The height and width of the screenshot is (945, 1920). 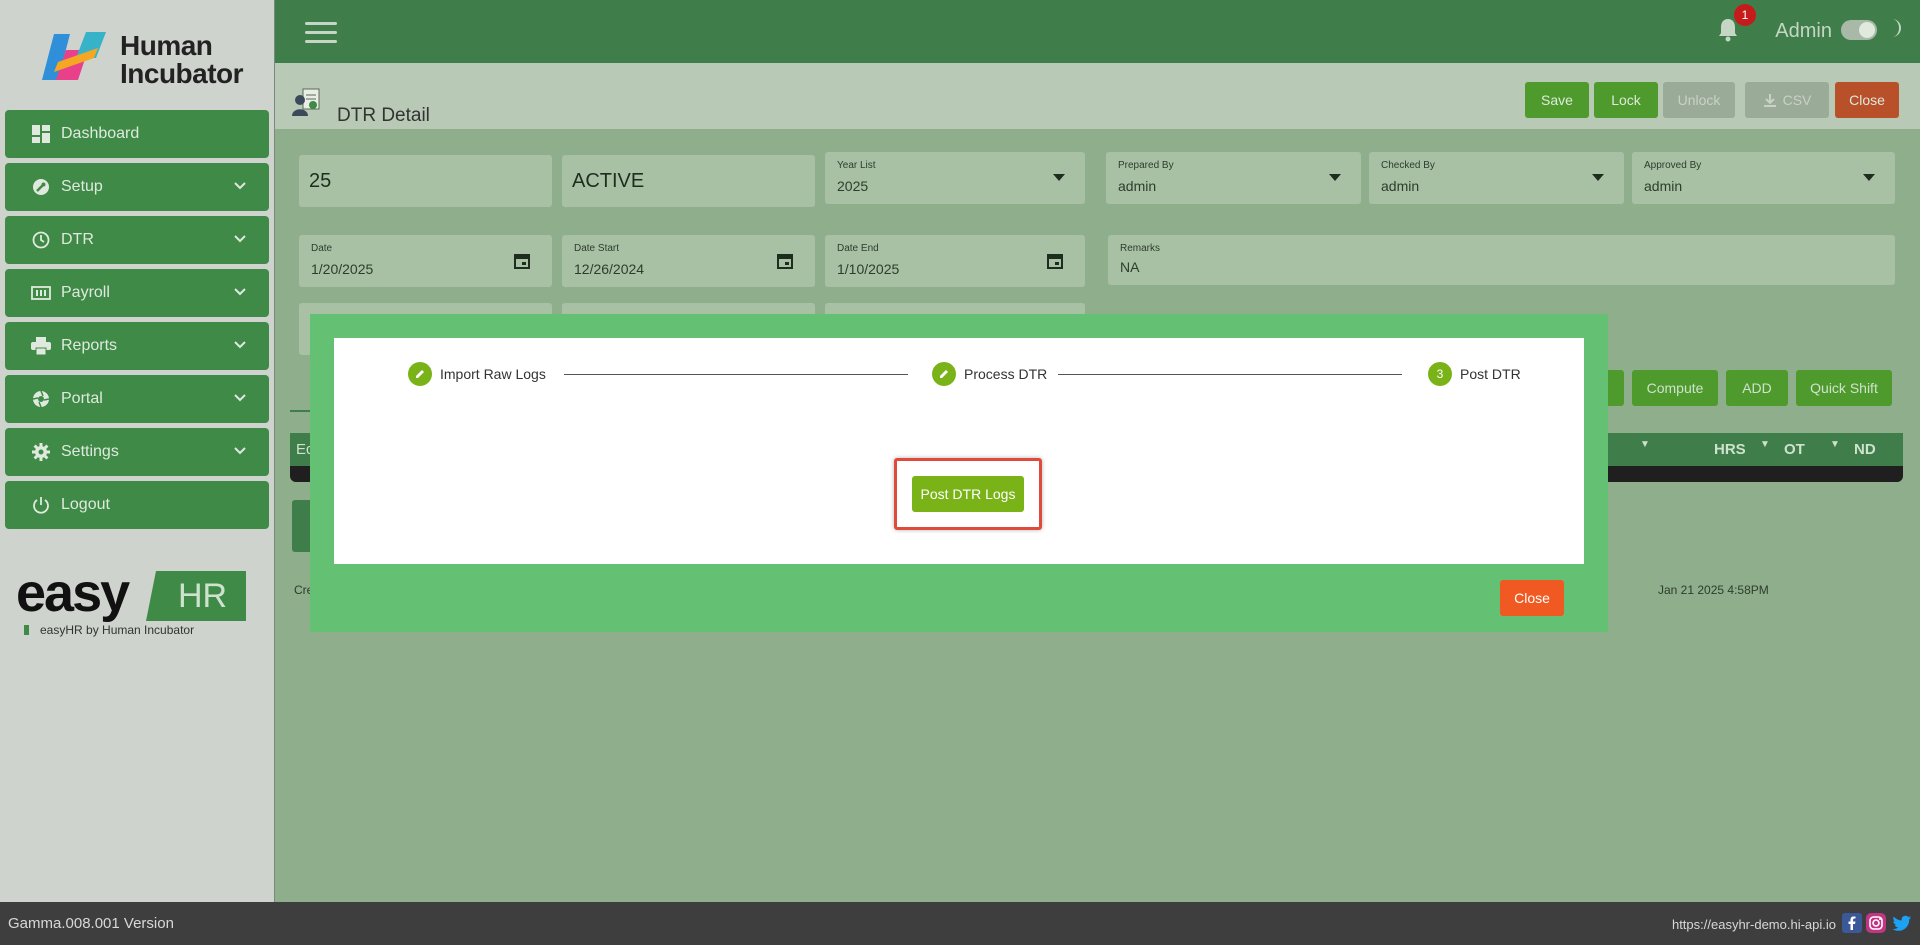 I want to click on checked-by-label: Checked By, so click(x=1408, y=165).